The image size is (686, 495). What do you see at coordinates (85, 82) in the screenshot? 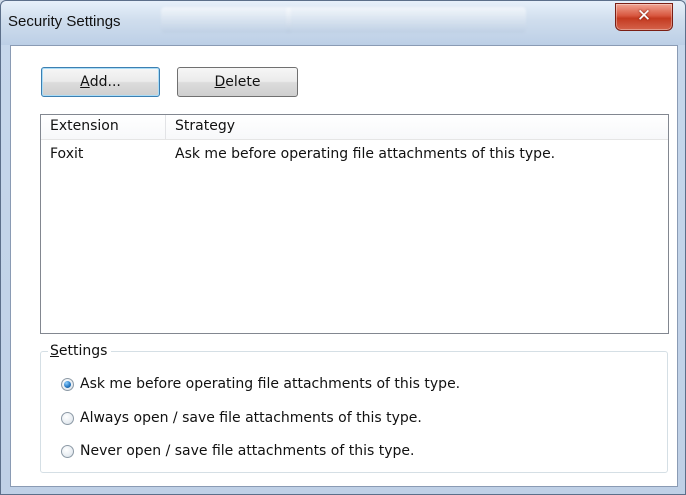
I see `add-button-accel: A` at bounding box center [85, 82].